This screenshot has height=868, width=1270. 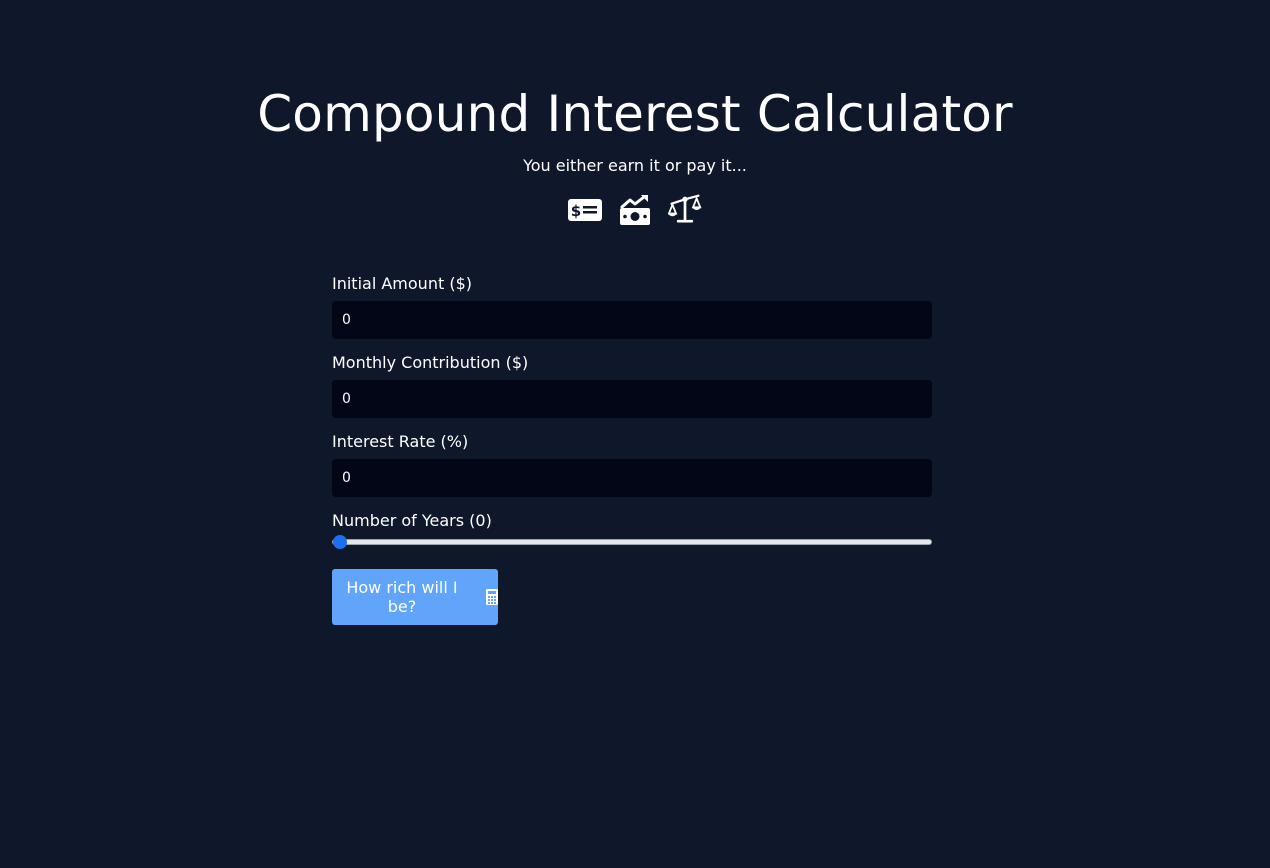 What do you see at coordinates (635, 114) in the screenshot?
I see `page-title: Compound Interest Calculator` at bounding box center [635, 114].